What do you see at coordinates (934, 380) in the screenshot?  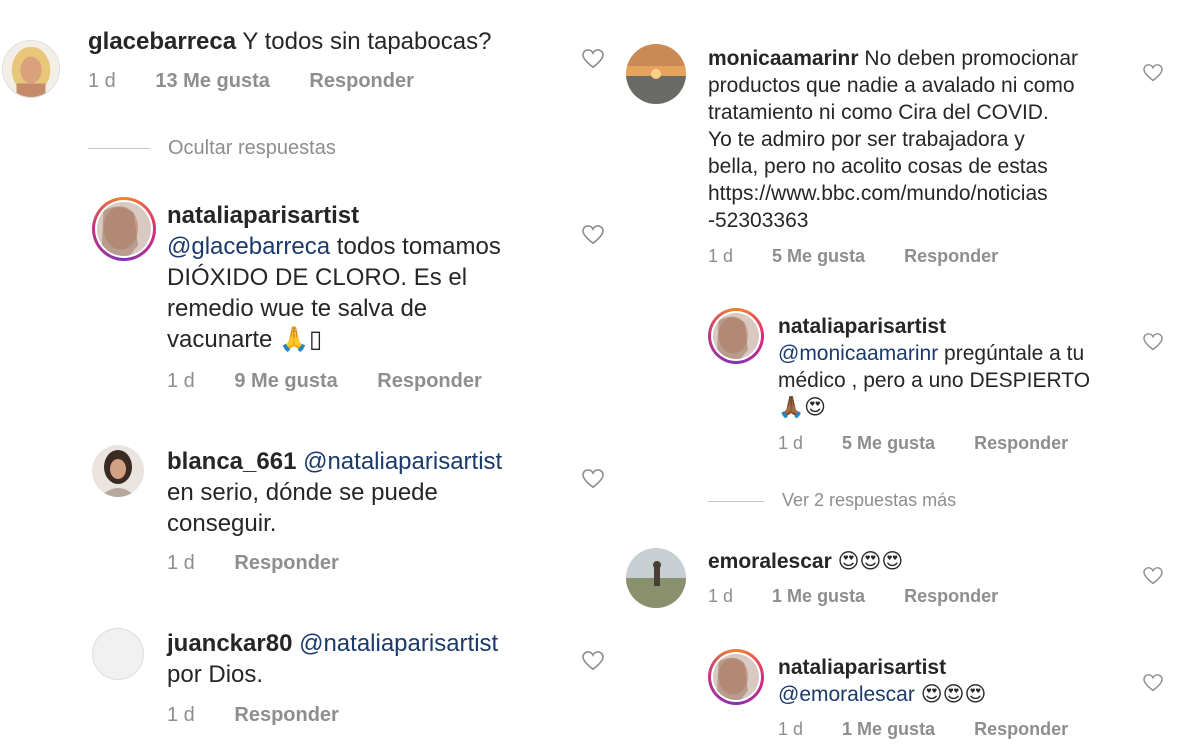 I see `comment-text: médico , pero a uno DESPIERTO` at bounding box center [934, 380].